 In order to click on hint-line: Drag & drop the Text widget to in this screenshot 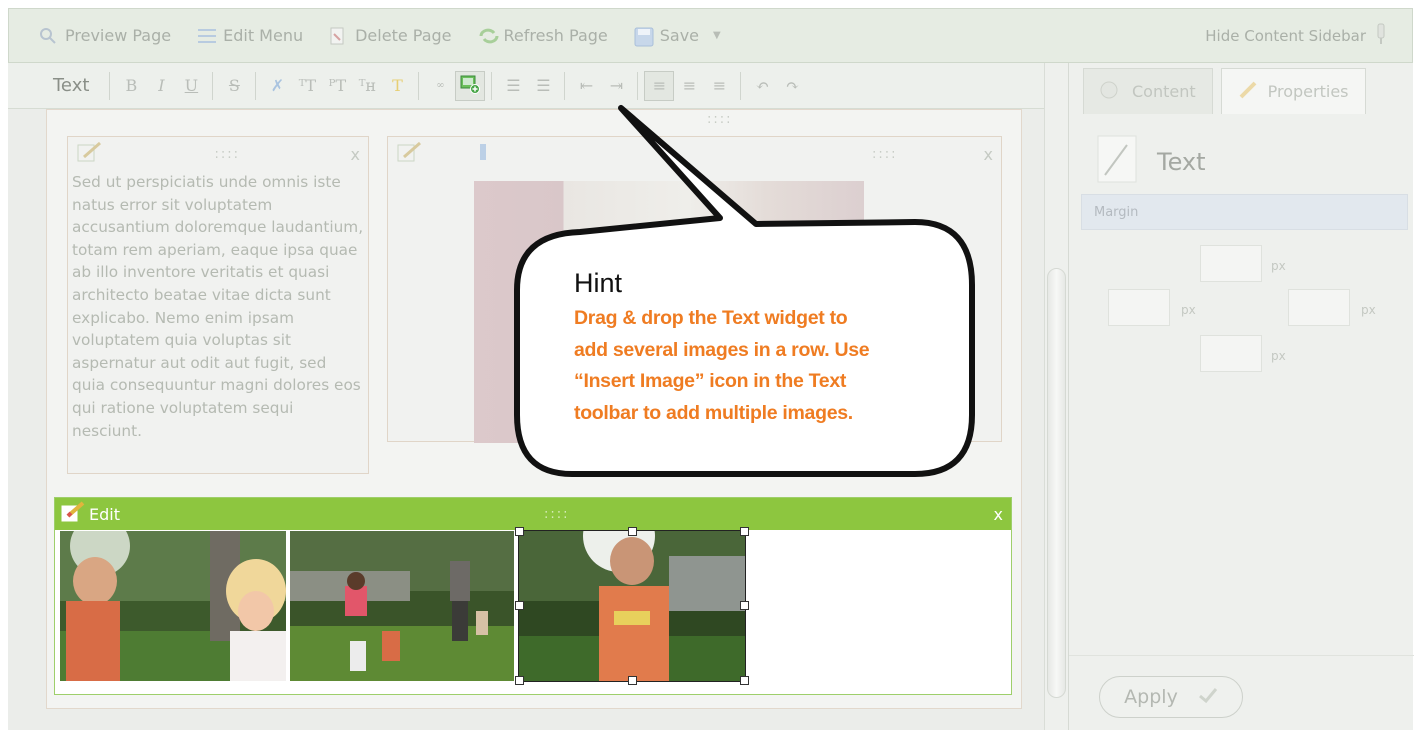, I will do `click(711, 318)`.